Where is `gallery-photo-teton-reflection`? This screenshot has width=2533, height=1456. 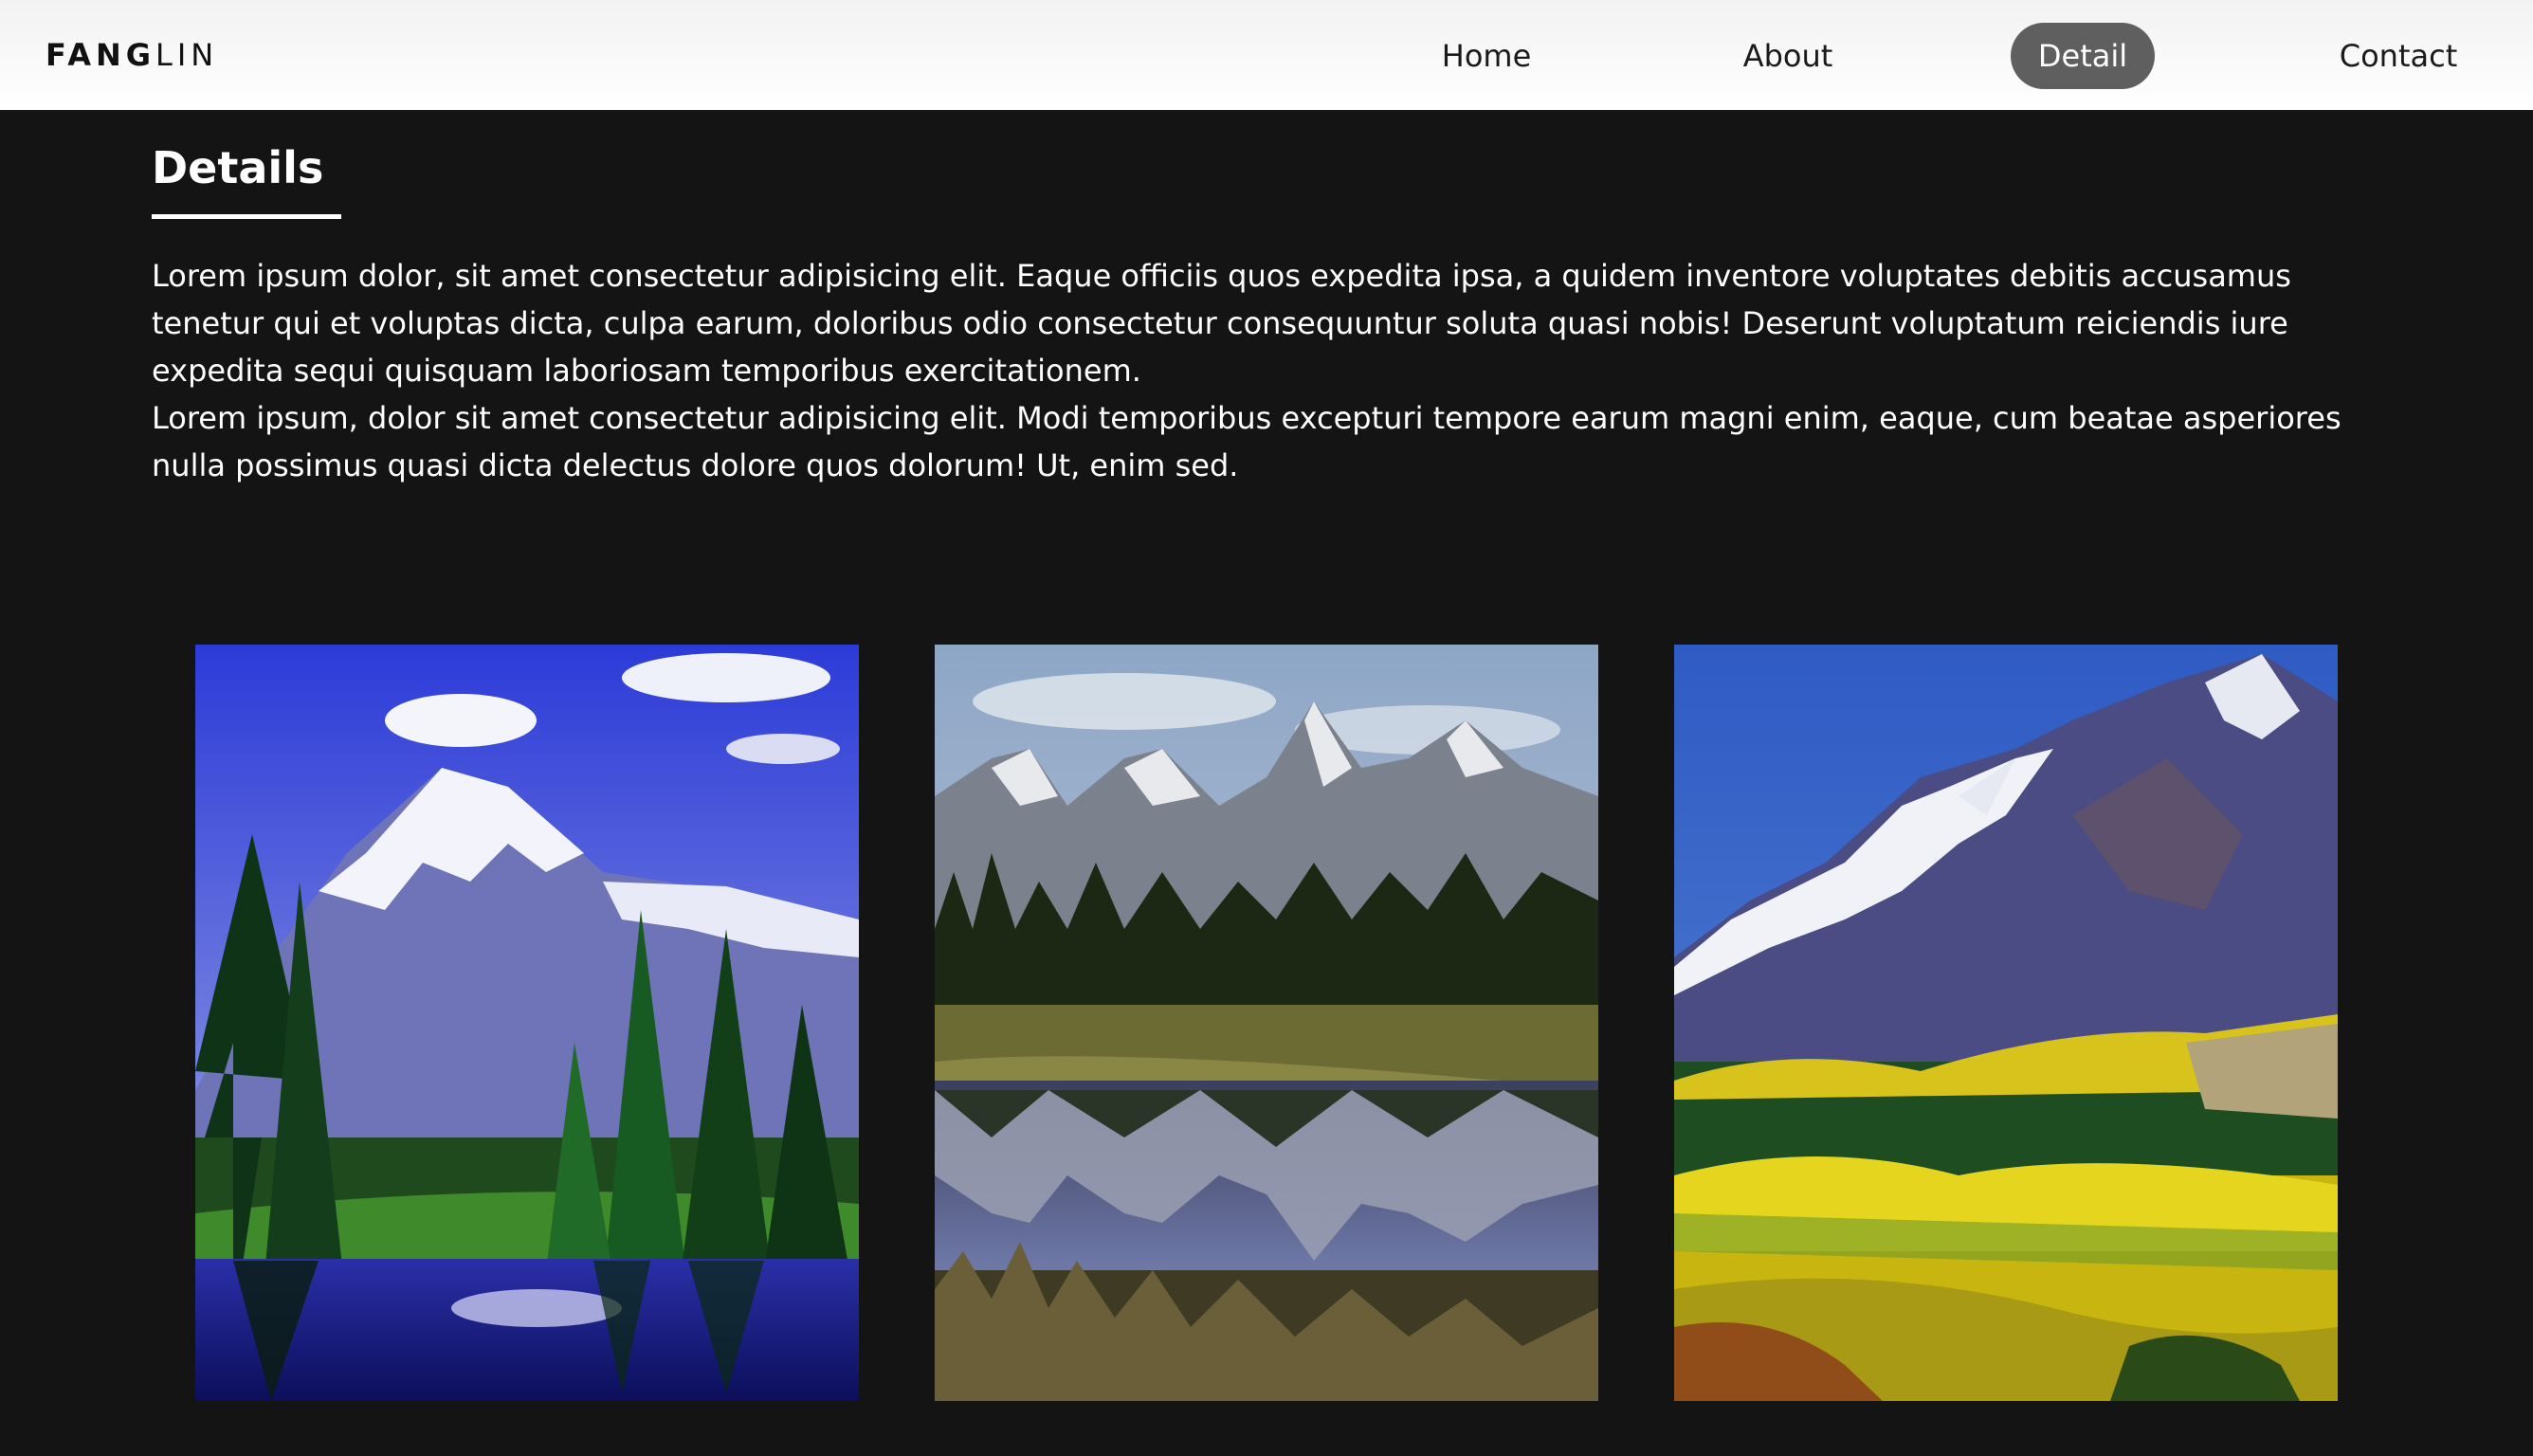 gallery-photo-teton-reflection is located at coordinates (1267, 1023).